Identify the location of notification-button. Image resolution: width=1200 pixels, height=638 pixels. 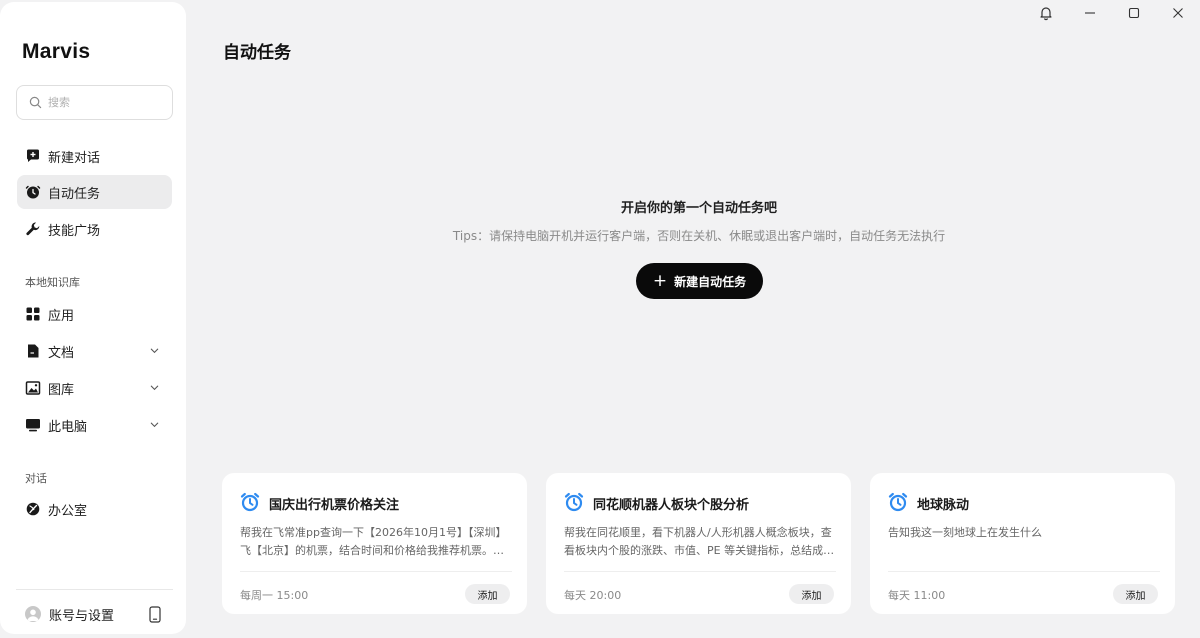
(1046, 13).